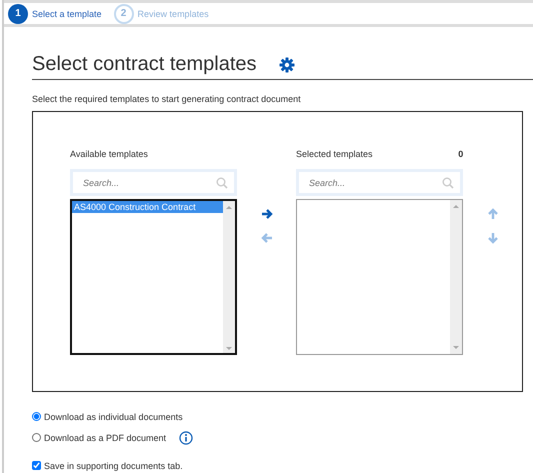  I want to click on count-label: 0, so click(461, 155).